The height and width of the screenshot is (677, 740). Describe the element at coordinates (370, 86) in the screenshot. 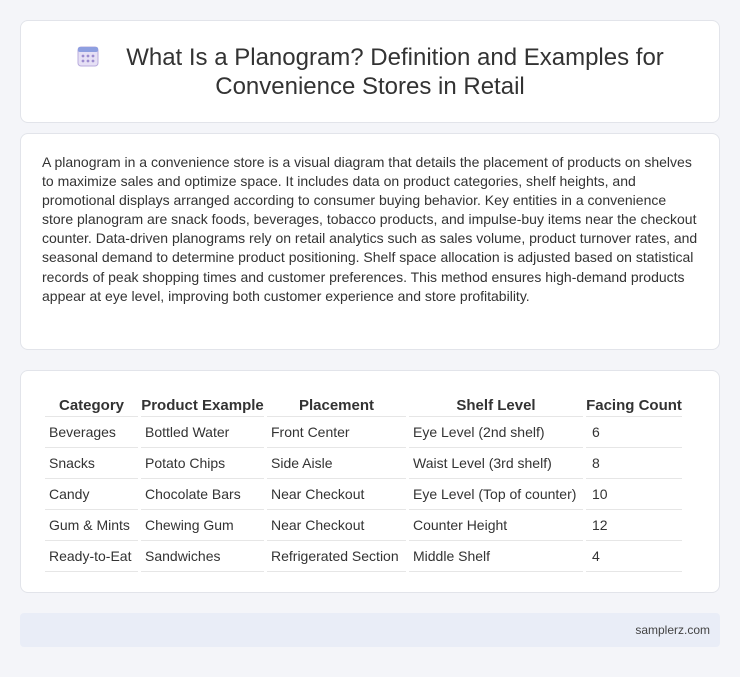

I see `title-line-2: Convenience Stores in Retail` at that location.